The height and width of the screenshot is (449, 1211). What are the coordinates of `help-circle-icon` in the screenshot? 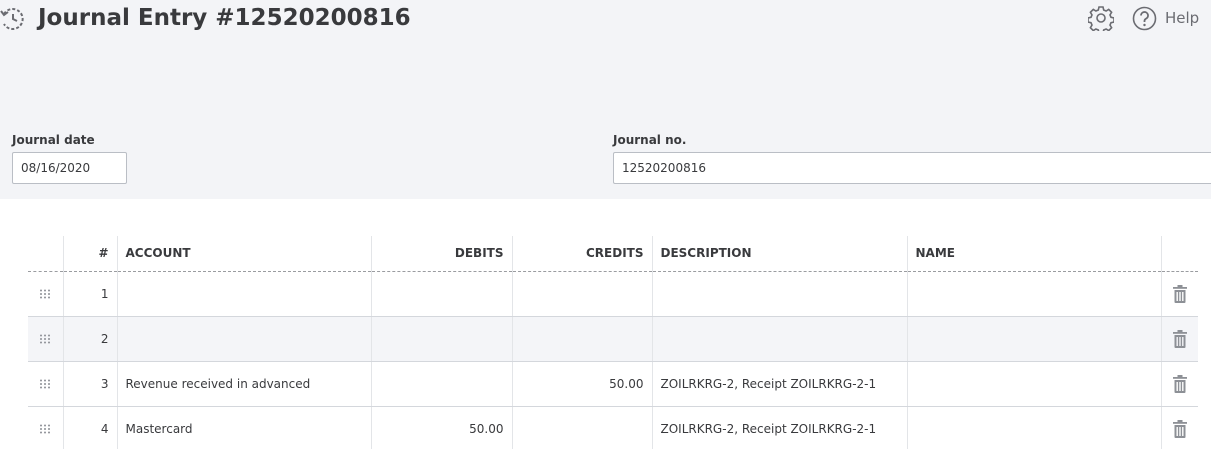 It's located at (1144, 18).